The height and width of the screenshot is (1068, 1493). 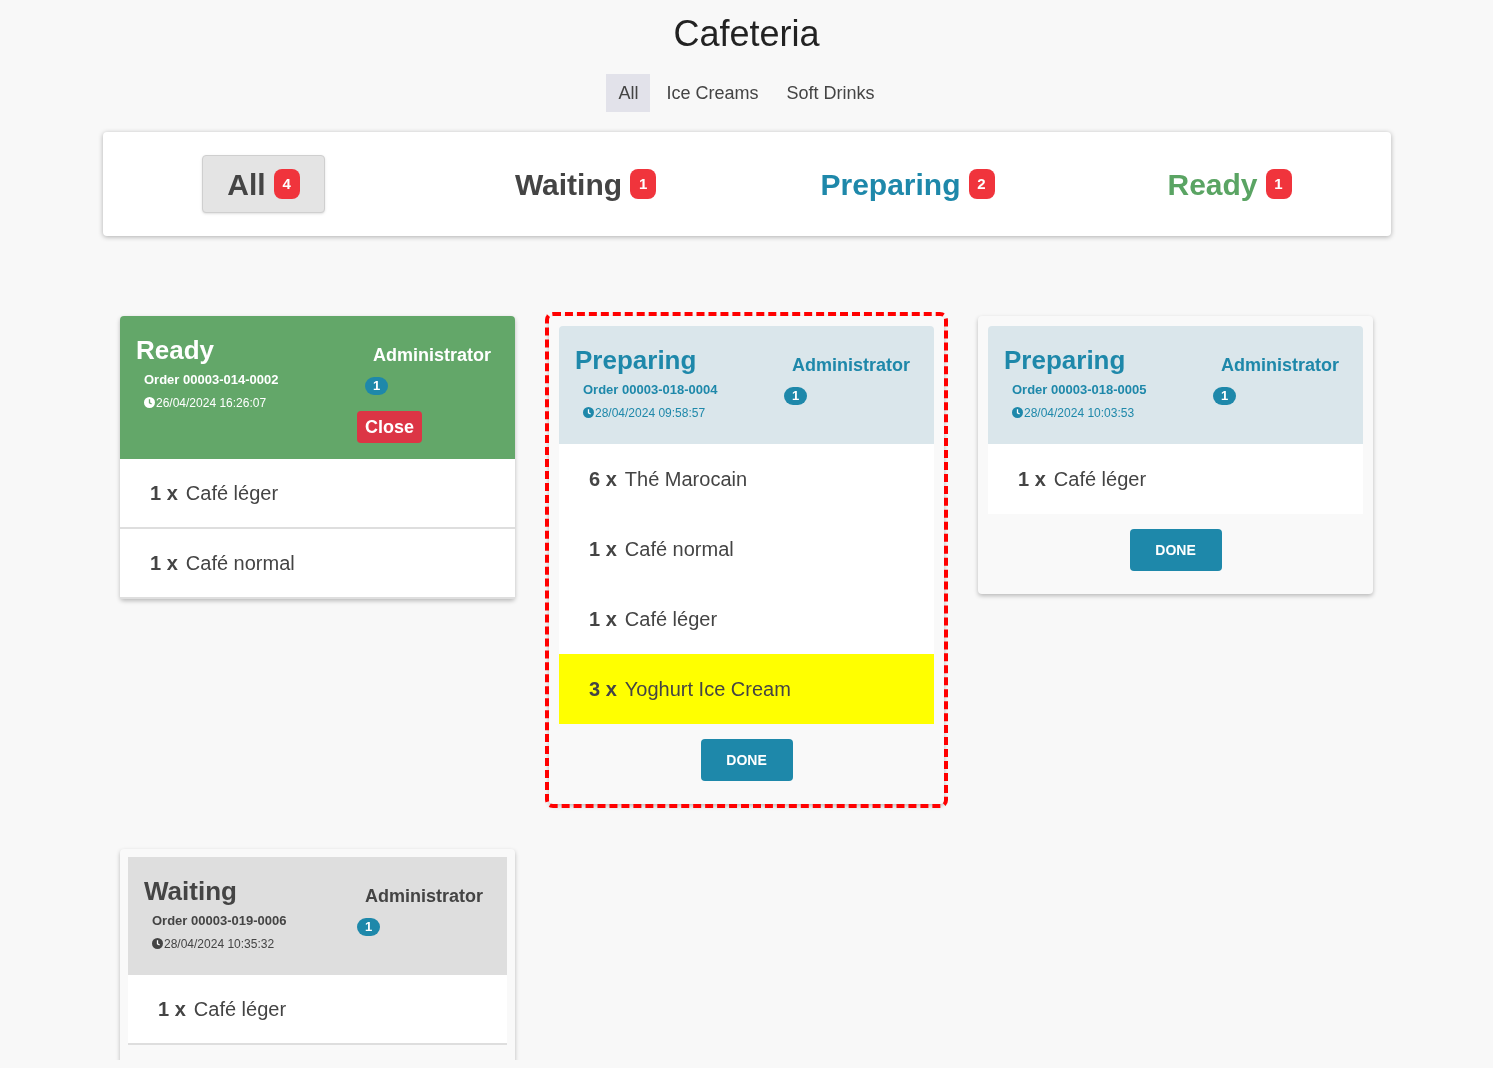 I want to click on page-title: Cafeteria, so click(x=746, y=34).